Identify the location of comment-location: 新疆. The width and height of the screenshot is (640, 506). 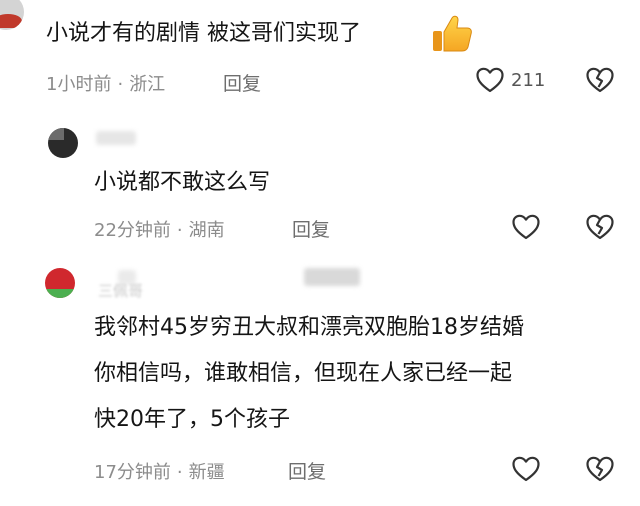
(206, 472).